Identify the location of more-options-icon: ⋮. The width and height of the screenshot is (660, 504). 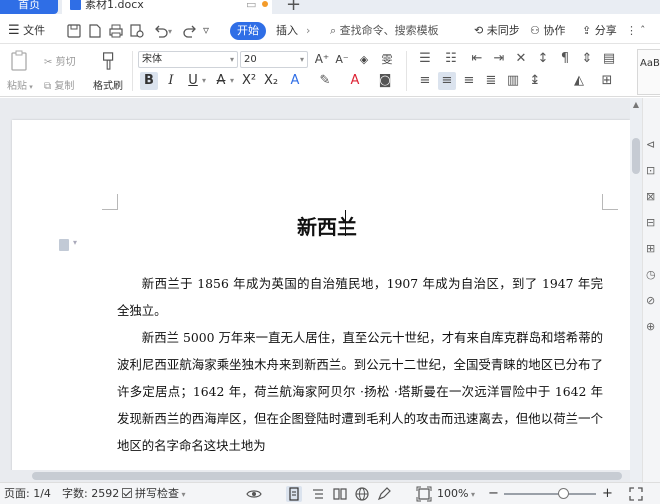
(631, 31).